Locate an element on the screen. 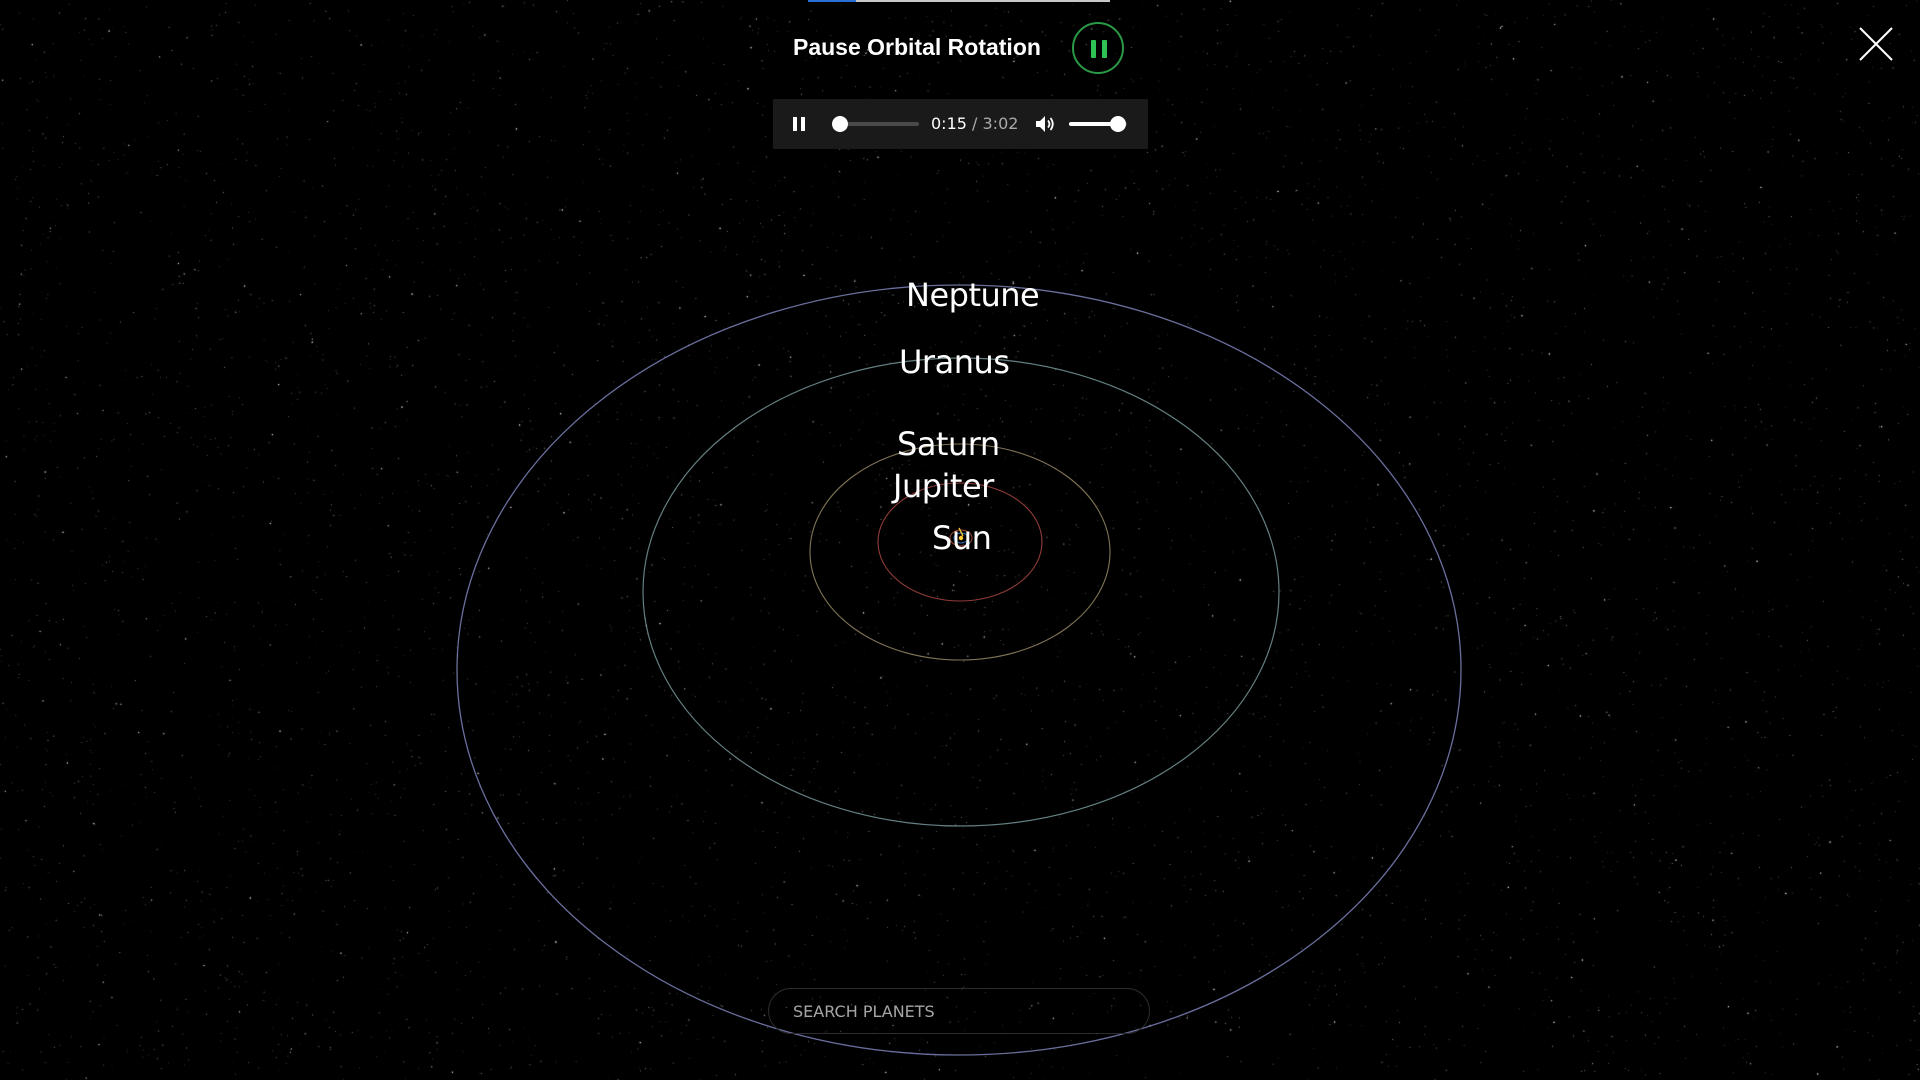  search-planets-input is located at coordinates (958, 1011).